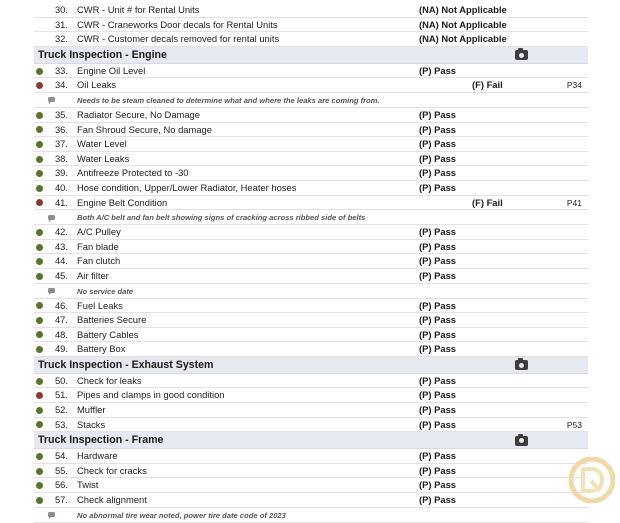 The height and width of the screenshot is (523, 620). I want to click on item-label: Check for cracks, so click(112, 470).